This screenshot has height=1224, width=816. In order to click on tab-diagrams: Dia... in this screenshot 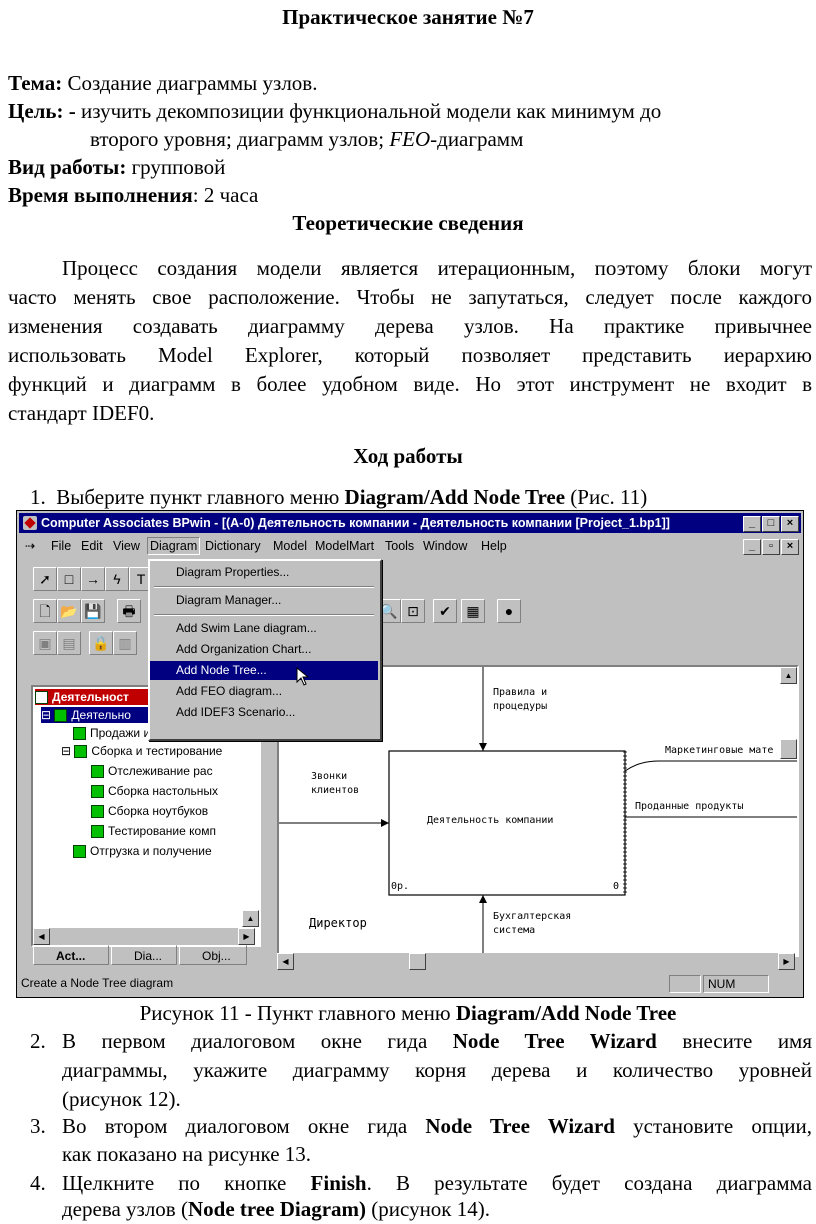, I will do `click(144, 955)`.